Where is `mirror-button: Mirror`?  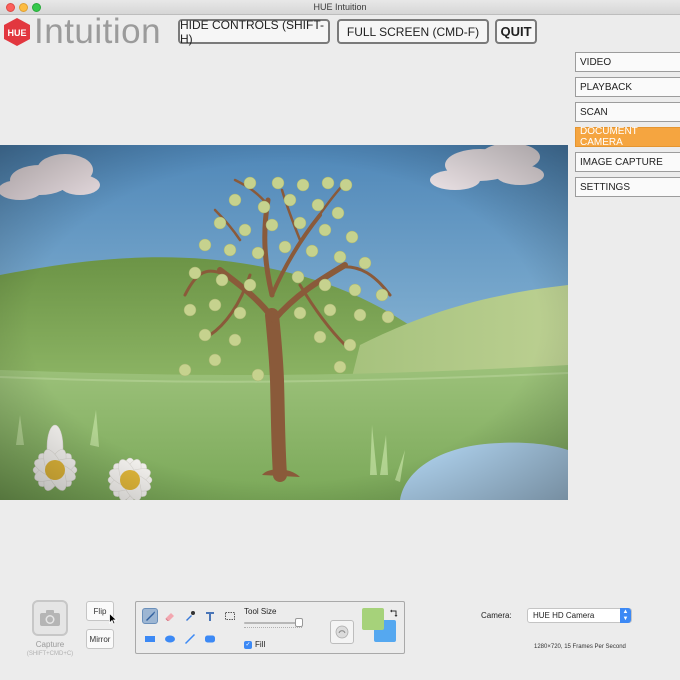
mirror-button: Mirror is located at coordinates (100, 639).